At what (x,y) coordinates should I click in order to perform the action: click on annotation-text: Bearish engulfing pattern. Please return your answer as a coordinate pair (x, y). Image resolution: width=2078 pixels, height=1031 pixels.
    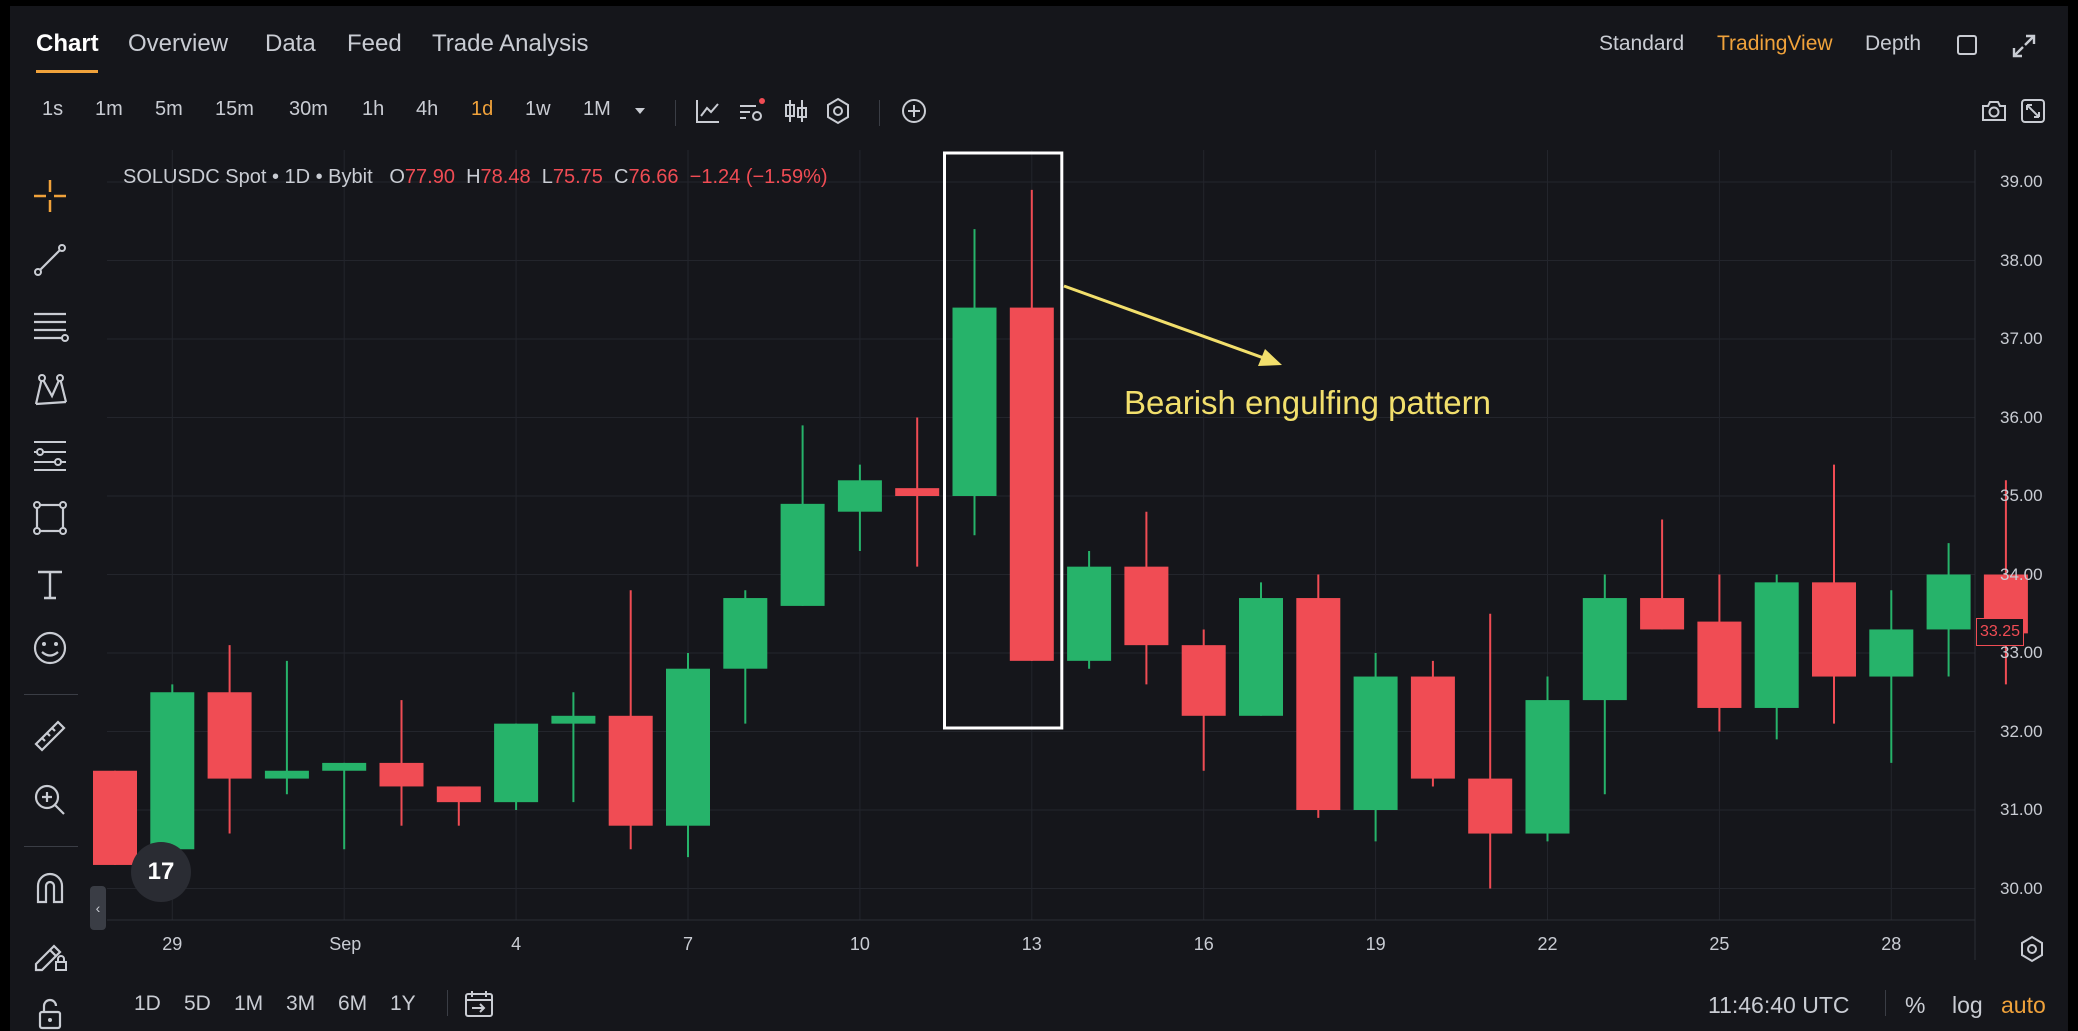
    Looking at the image, I should click on (1307, 402).